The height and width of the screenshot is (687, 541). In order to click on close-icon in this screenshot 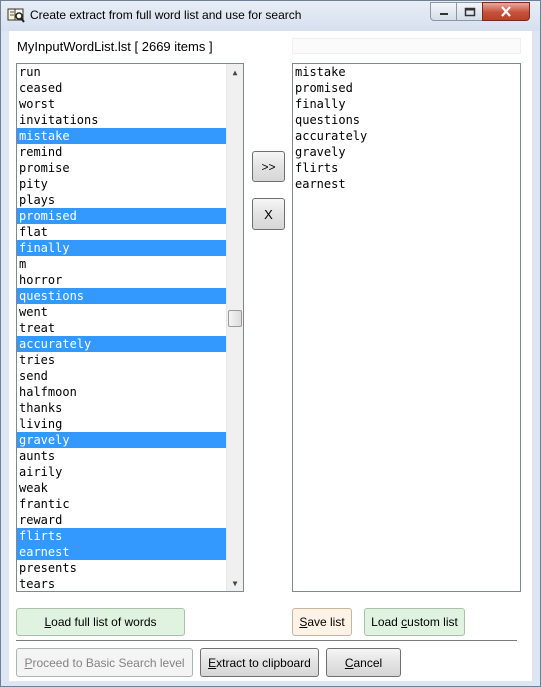, I will do `click(506, 11)`.